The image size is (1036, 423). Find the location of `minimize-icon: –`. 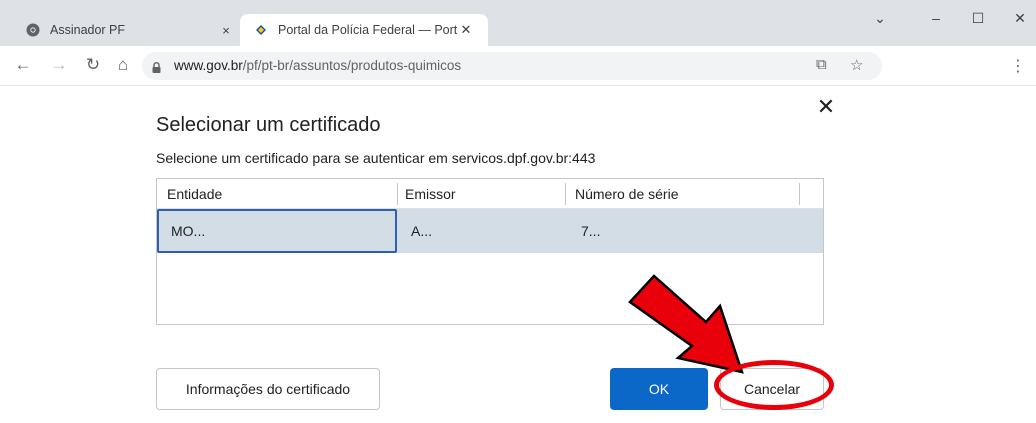

minimize-icon: – is located at coordinates (936, 18).